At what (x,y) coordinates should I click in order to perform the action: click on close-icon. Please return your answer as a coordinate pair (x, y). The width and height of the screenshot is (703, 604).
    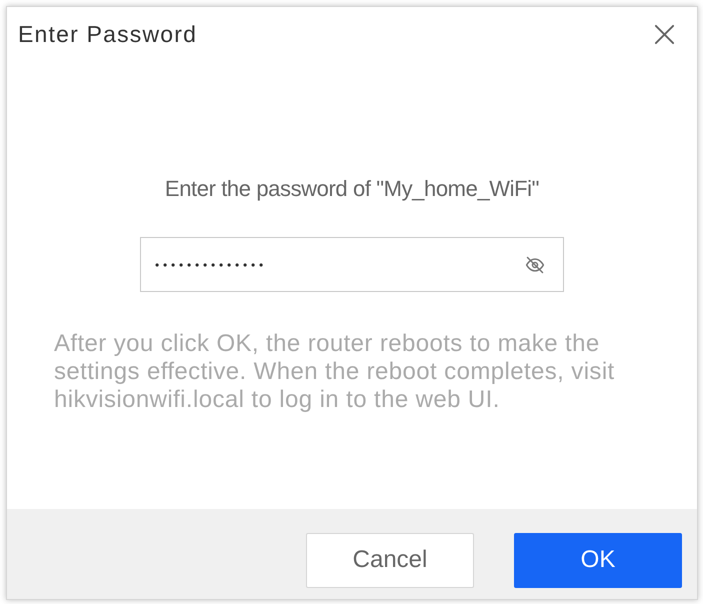
    Looking at the image, I should click on (664, 34).